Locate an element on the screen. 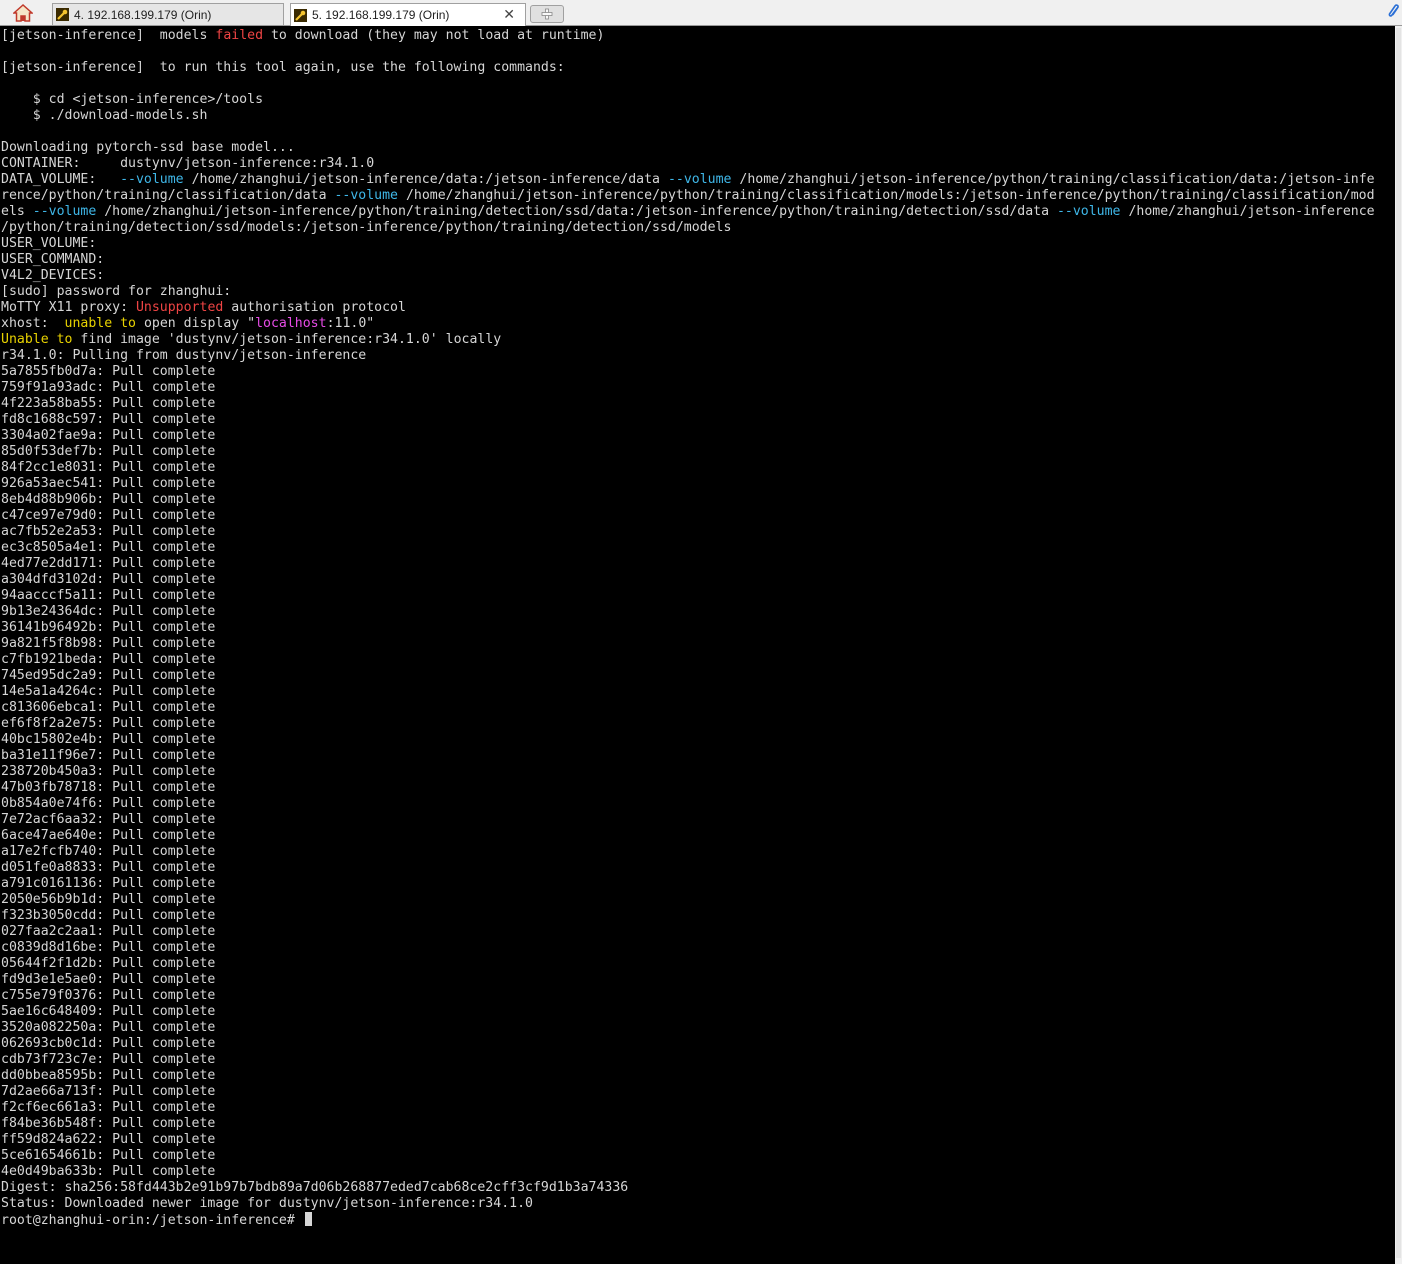 The height and width of the screenshot is (1264, 1402). terminal-segment: f2cf6ec661a3: Pull complete is located at coordinates (108, 1107).